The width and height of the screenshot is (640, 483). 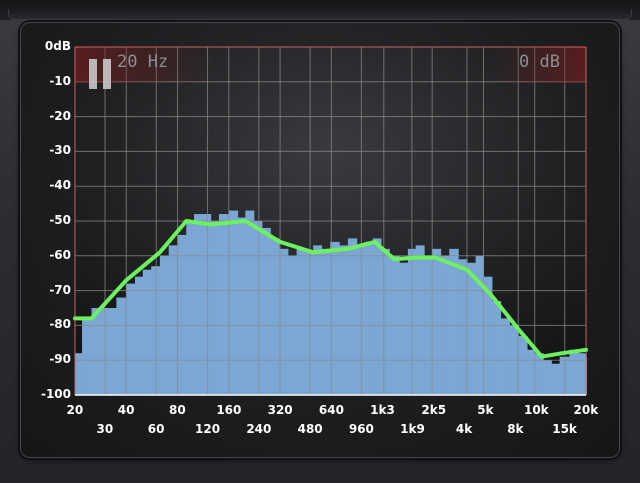 I want to click on pause-icon, so click(x=100, y=74).